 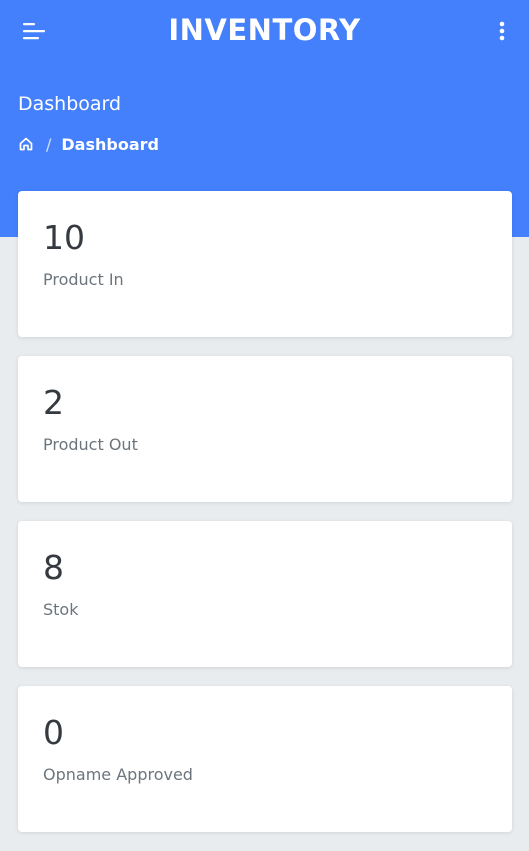 I want to click on stat-value: 0, so click(x=53, y=732).